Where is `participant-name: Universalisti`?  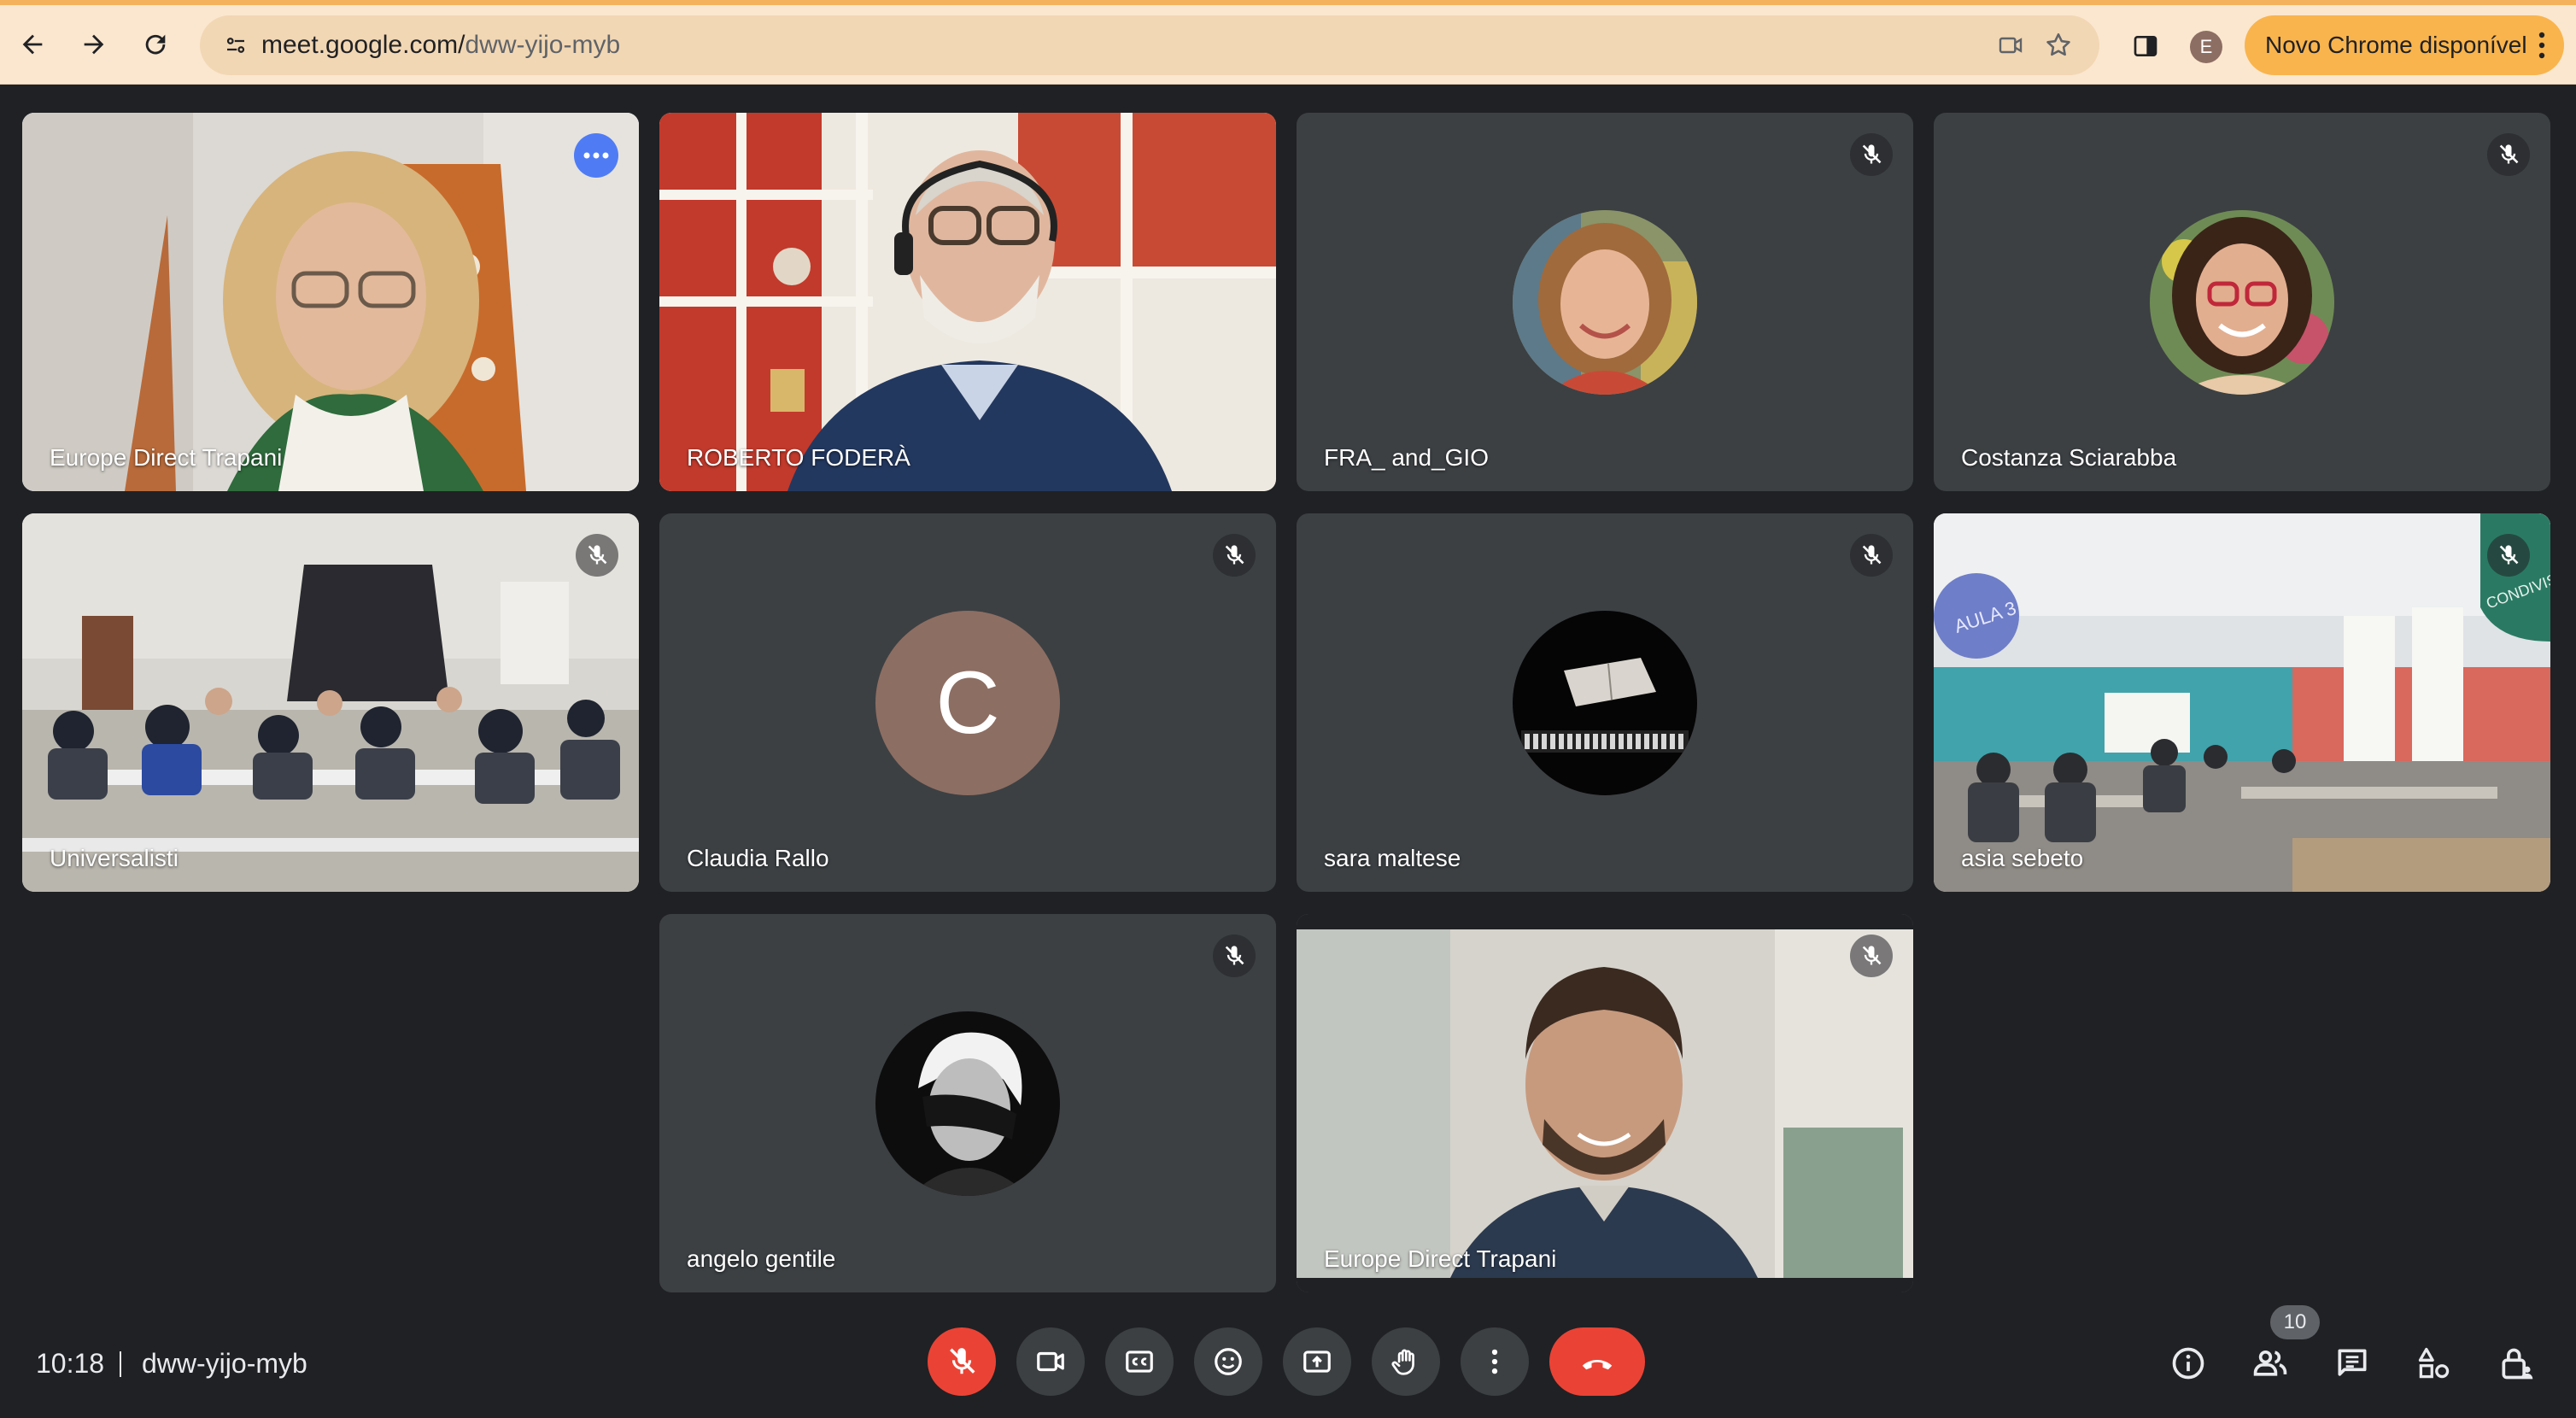 participant-name: Universalisti is located at coordinates (114, 858).